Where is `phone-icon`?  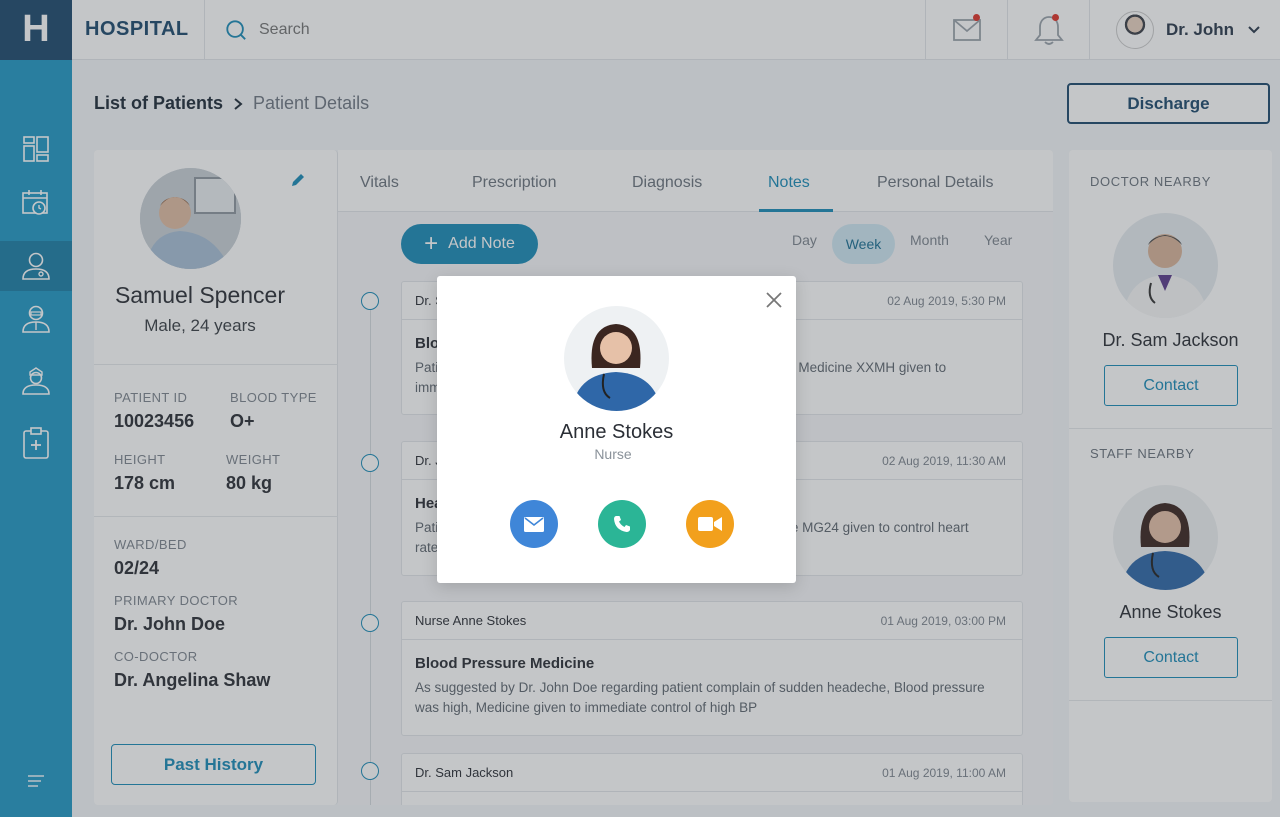
phone-icon is located at coordinates (622, 524).